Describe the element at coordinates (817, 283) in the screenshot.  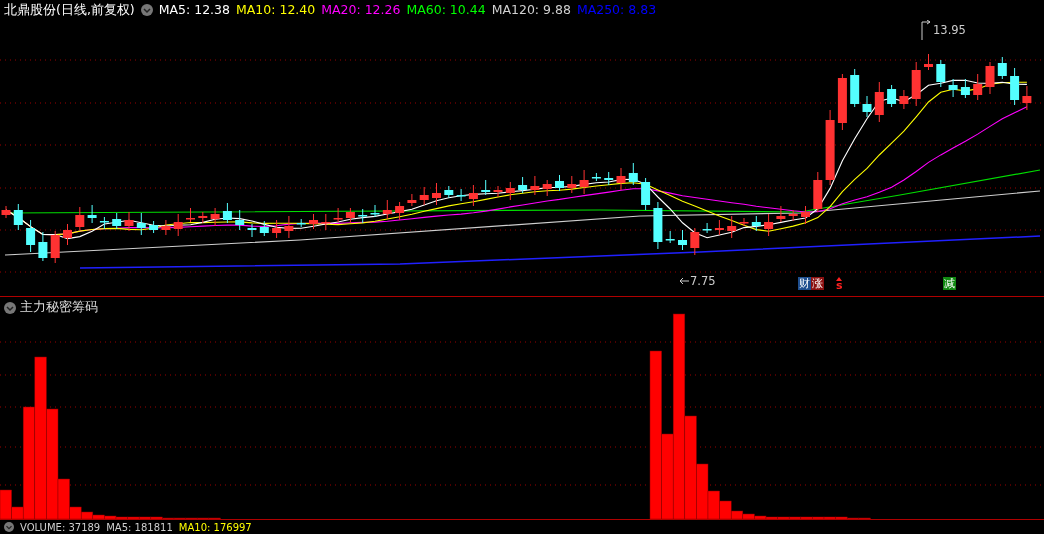
I see `event-badge: 涨` at that location.